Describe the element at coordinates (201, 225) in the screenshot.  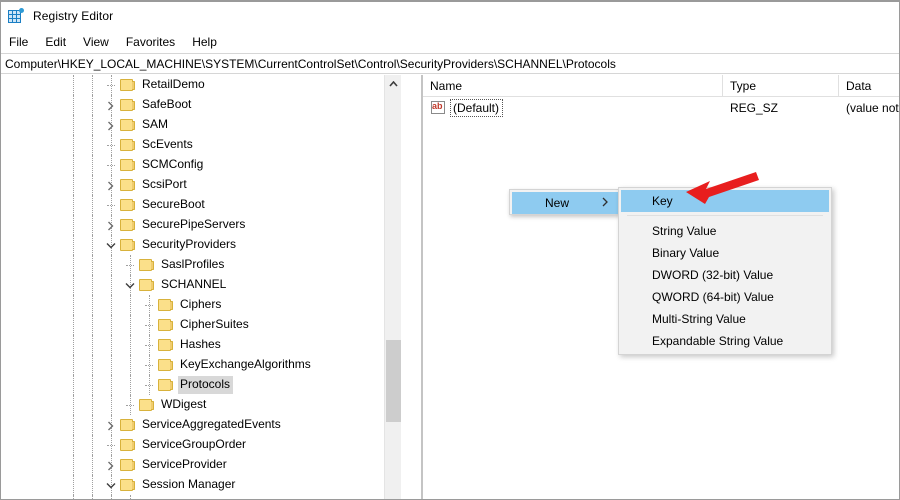
I see `tree-item-securepipeservers: SecurePipeServers` at that location.